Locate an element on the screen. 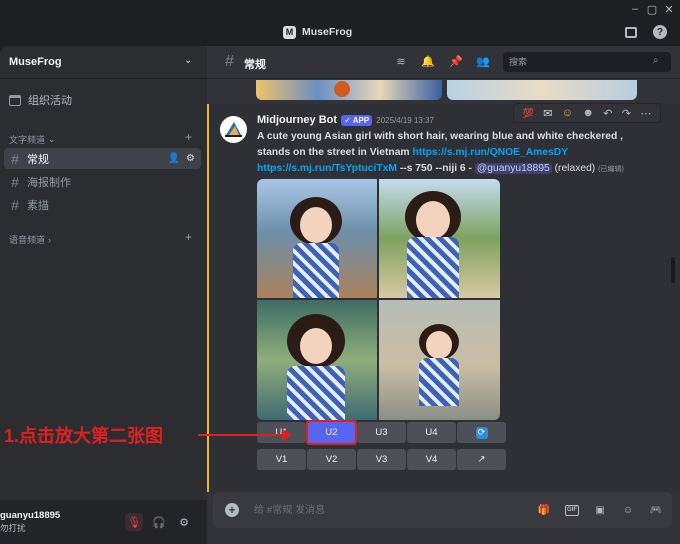  sidebar-item-sketch: # 素描 is located at coordinates (102, 204).